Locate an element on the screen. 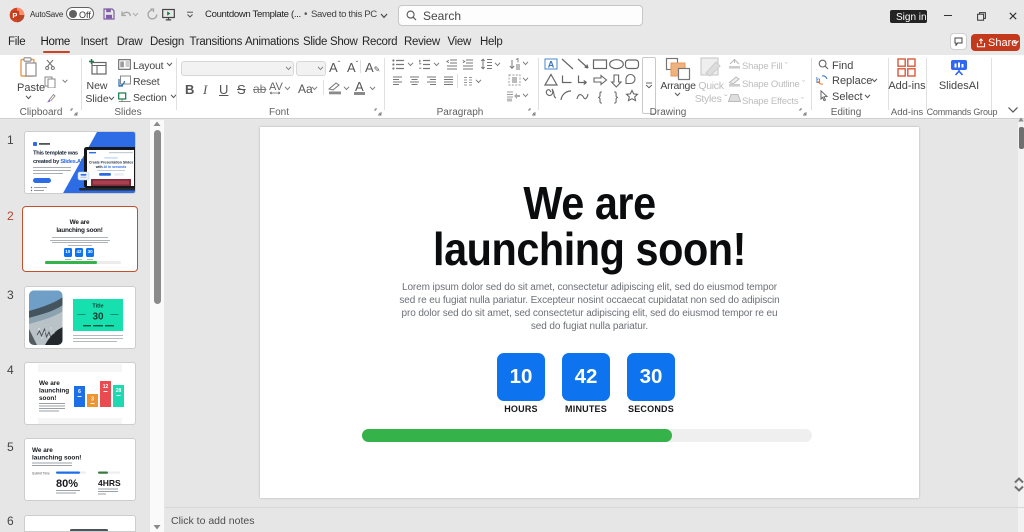 This screenshot has width=1024, height=532. svg-text: created by Slides.AI is located at coordinates (58, 162).